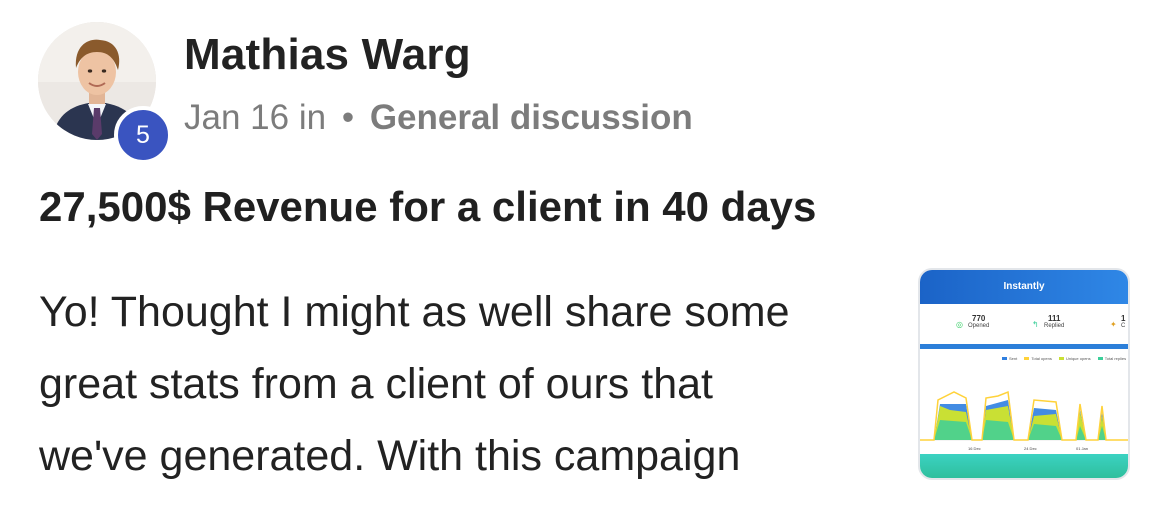  I want to click on thumbnail-divider, so click(1024, 346).